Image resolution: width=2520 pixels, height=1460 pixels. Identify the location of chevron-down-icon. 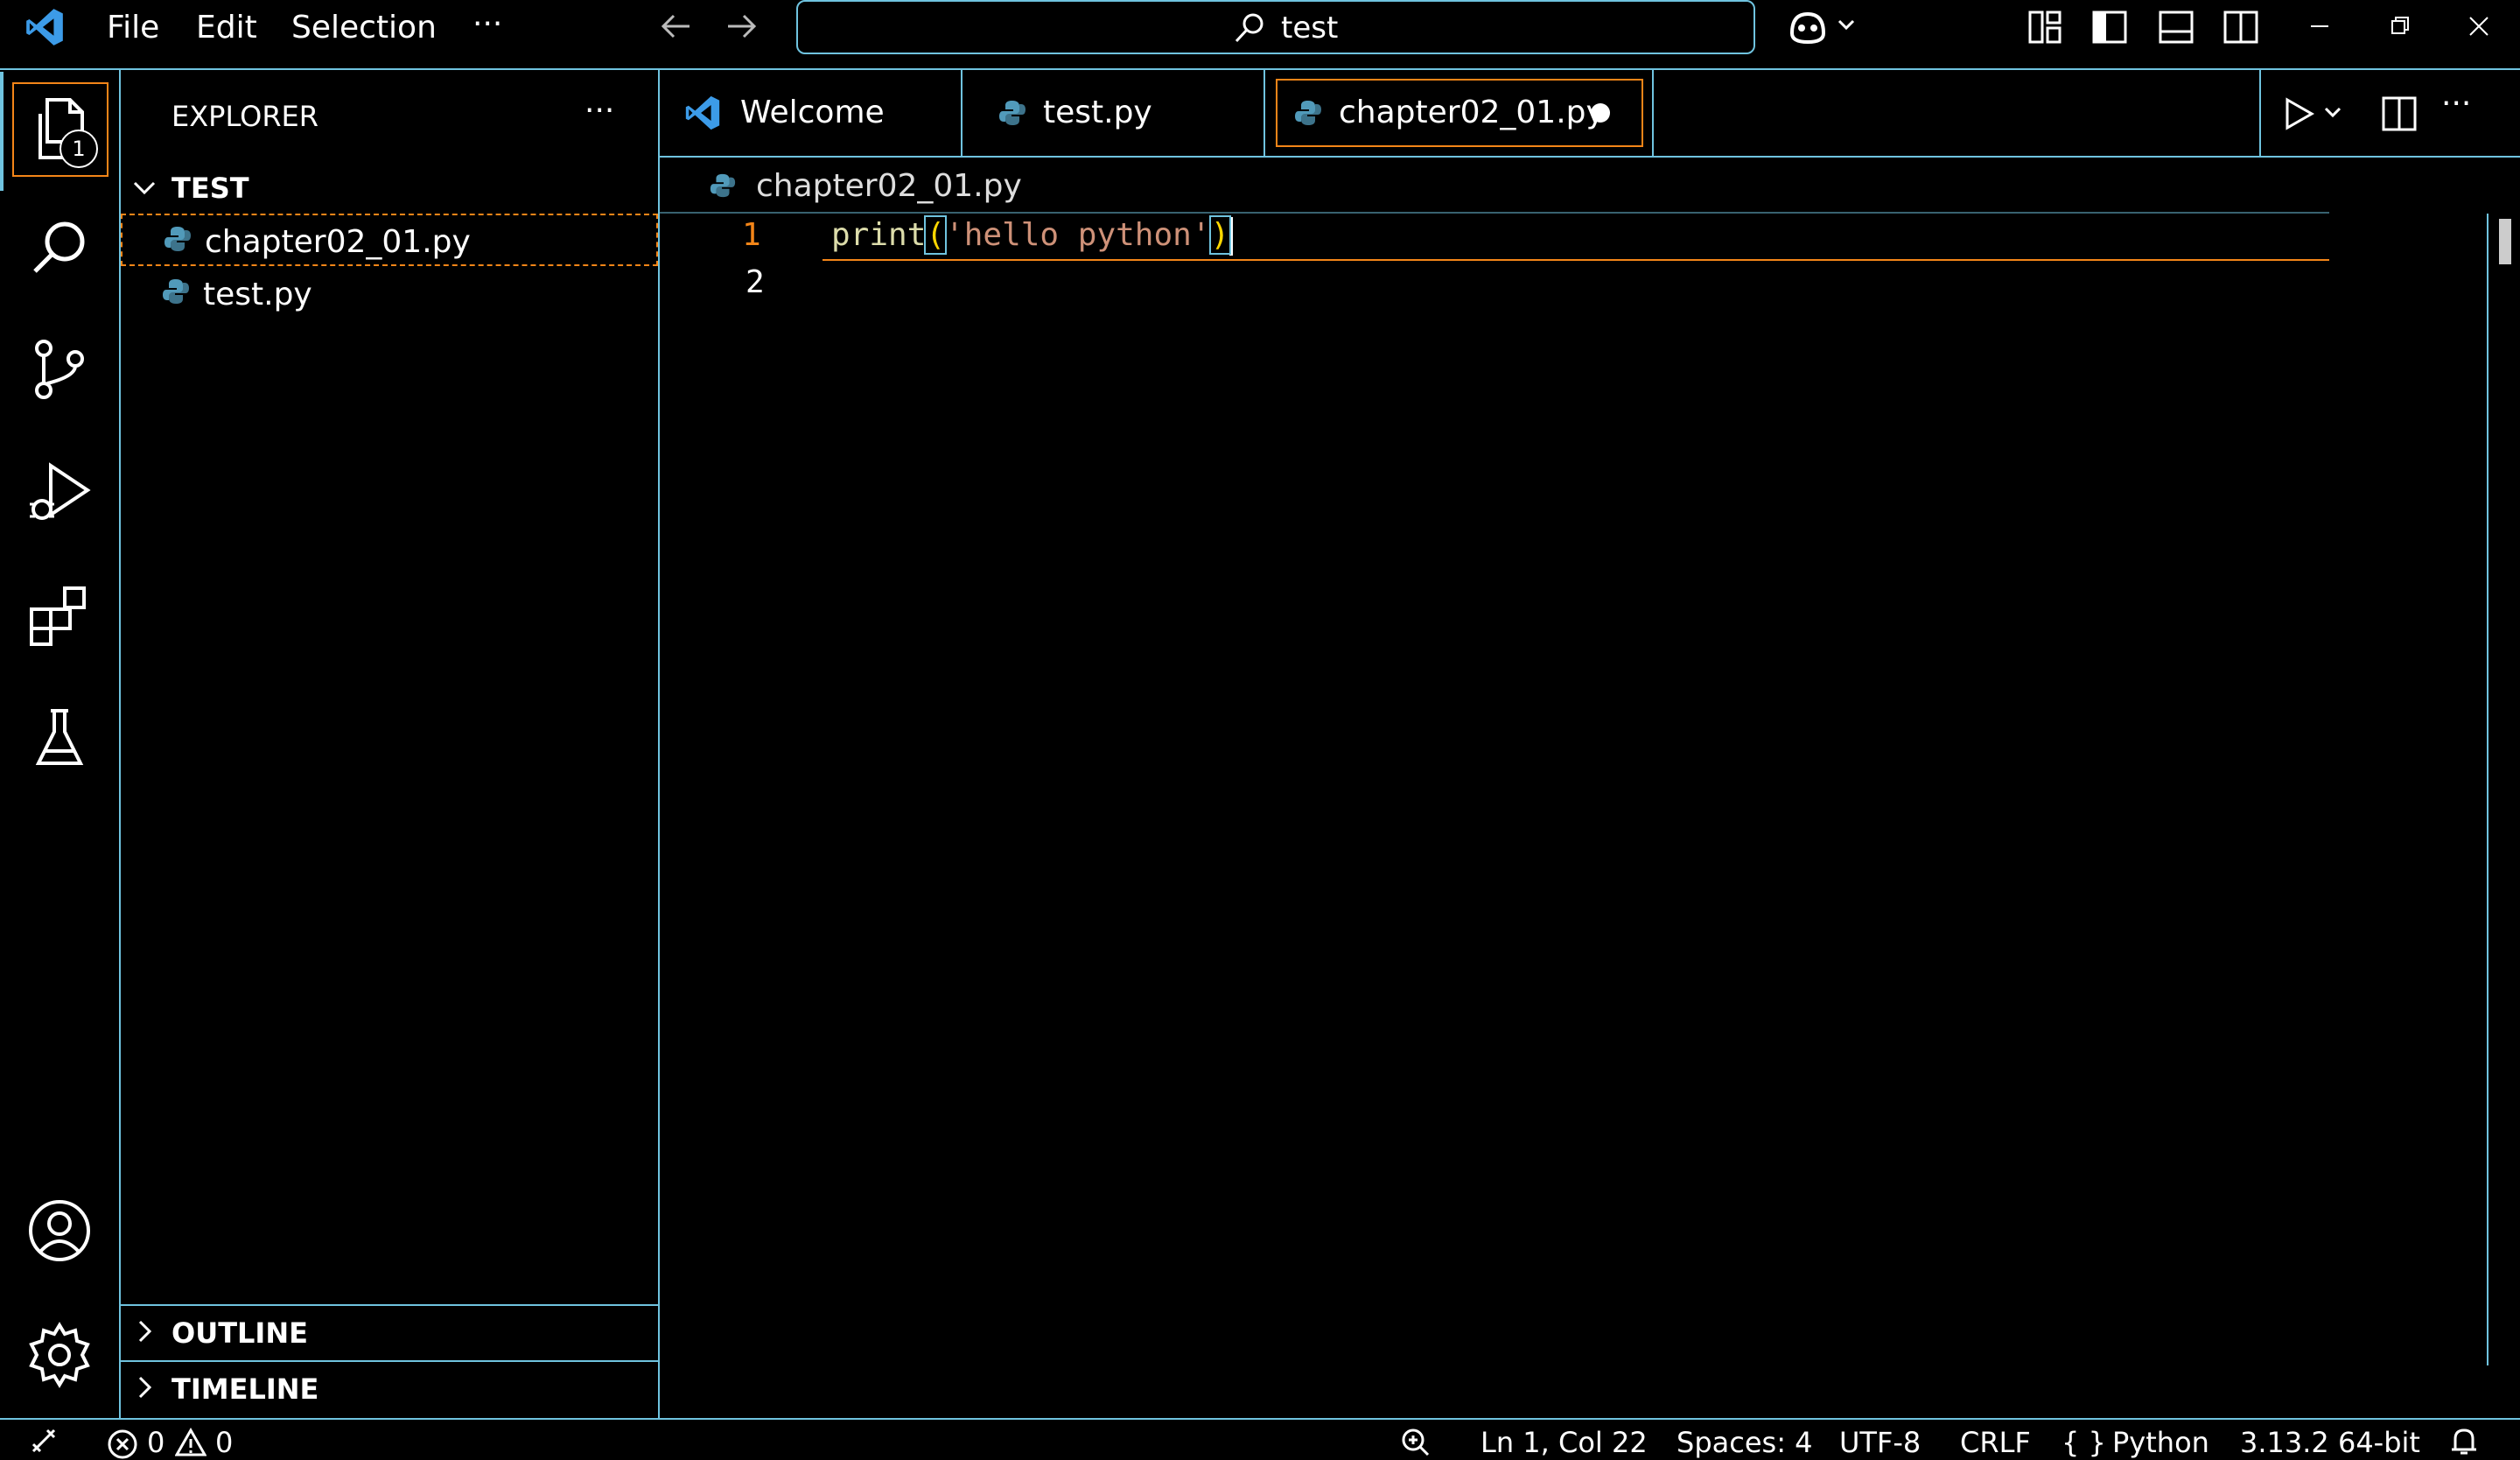
(144, 188).